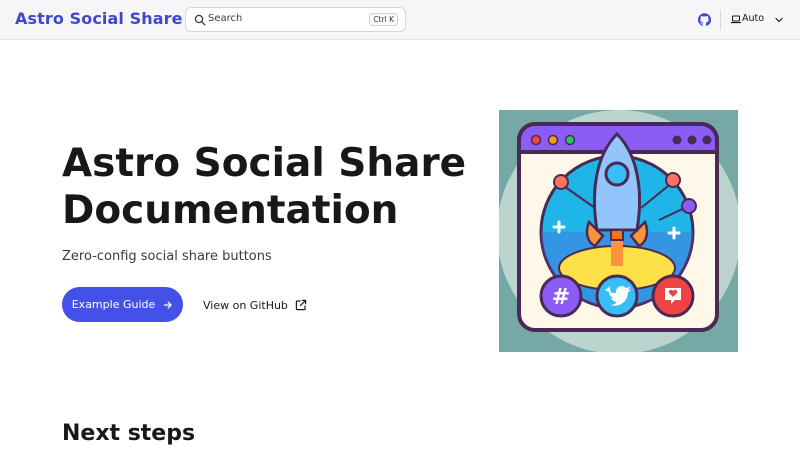  I want to click on site-title-link: Astro Social Share, so click(99, 18).